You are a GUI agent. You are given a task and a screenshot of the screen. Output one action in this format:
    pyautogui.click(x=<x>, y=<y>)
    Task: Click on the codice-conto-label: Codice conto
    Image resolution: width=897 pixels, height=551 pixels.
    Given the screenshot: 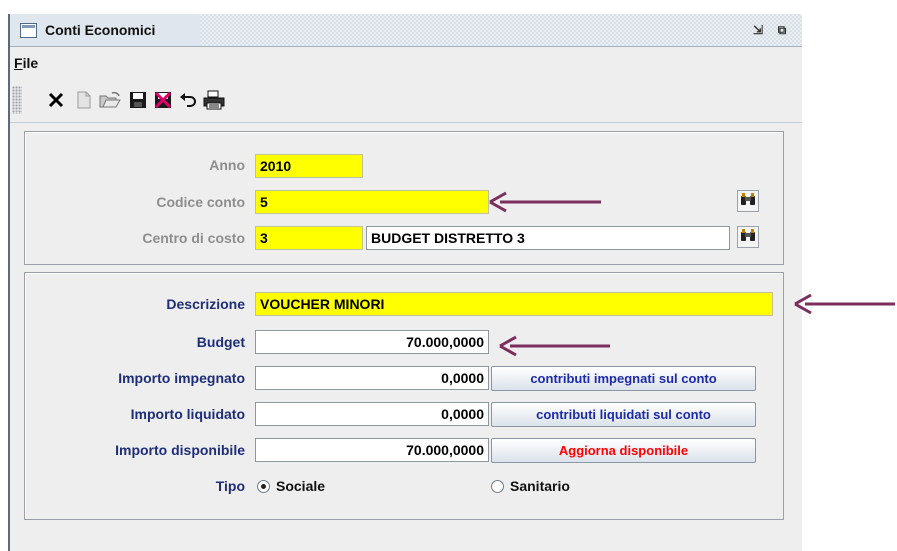 What is the action you would take?
    pyautogui.click(x=200, y=202)
    